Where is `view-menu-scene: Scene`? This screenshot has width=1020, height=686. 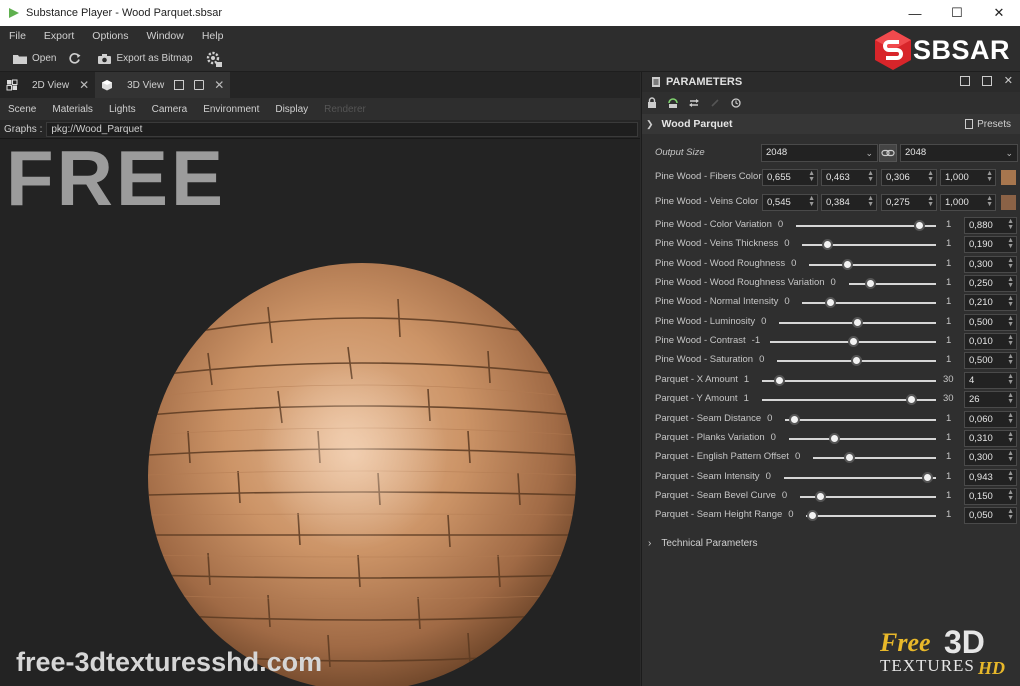 view-menu-scene: Scene is located at coordinates (22, 109).